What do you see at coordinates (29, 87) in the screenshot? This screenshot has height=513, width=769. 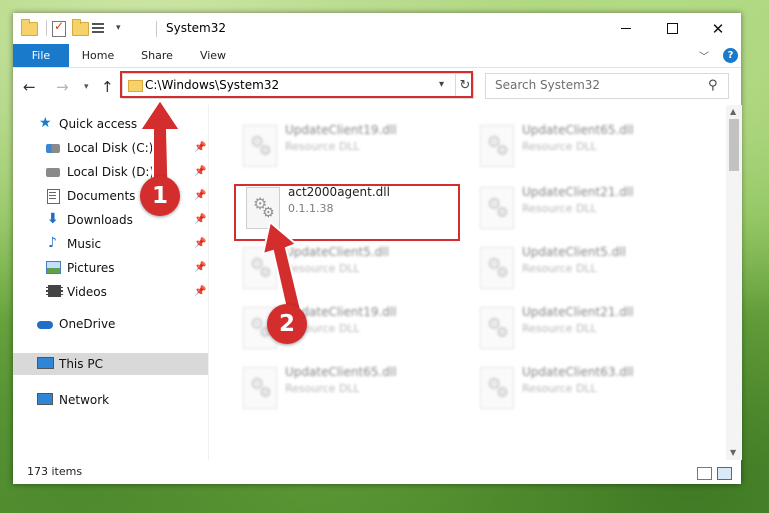 I see `back-arrow-icon: ←` at bounding box center [29, 87].